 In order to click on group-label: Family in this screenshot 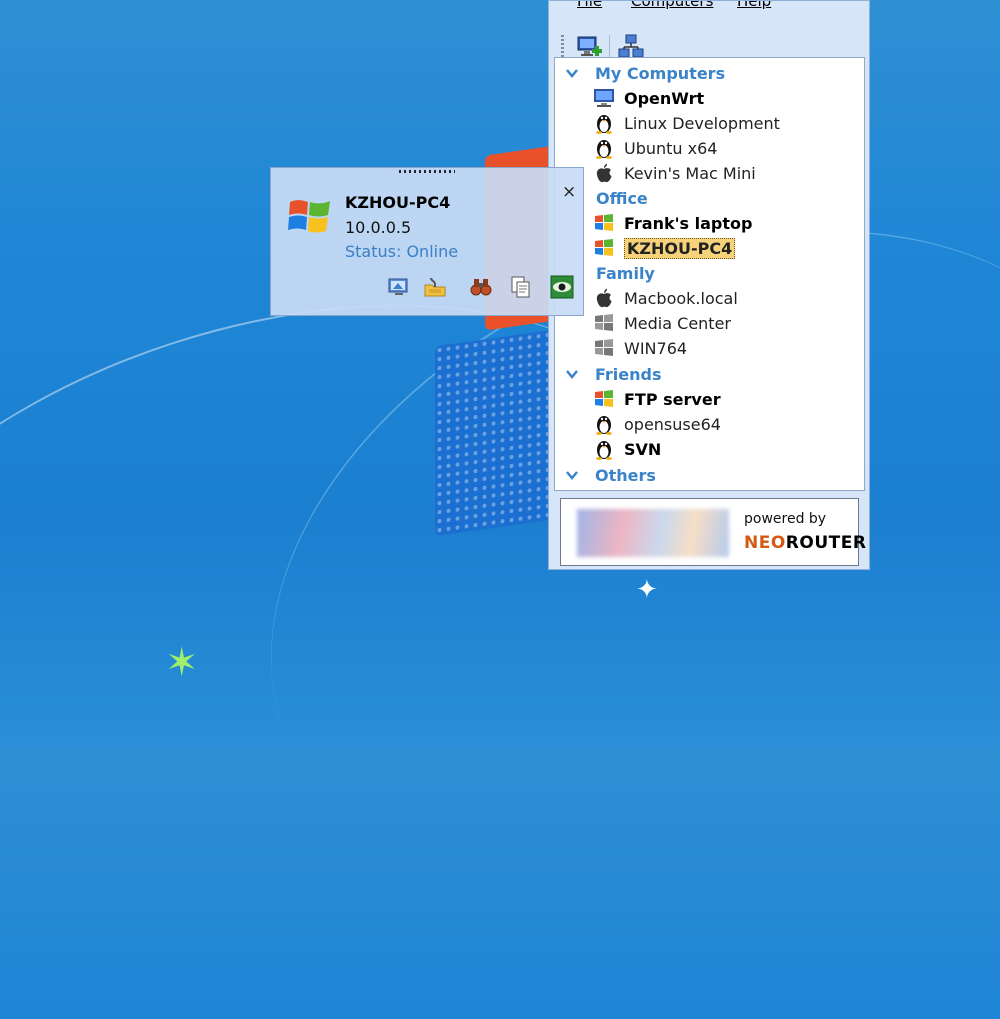, I will do `click(625, 273)`.